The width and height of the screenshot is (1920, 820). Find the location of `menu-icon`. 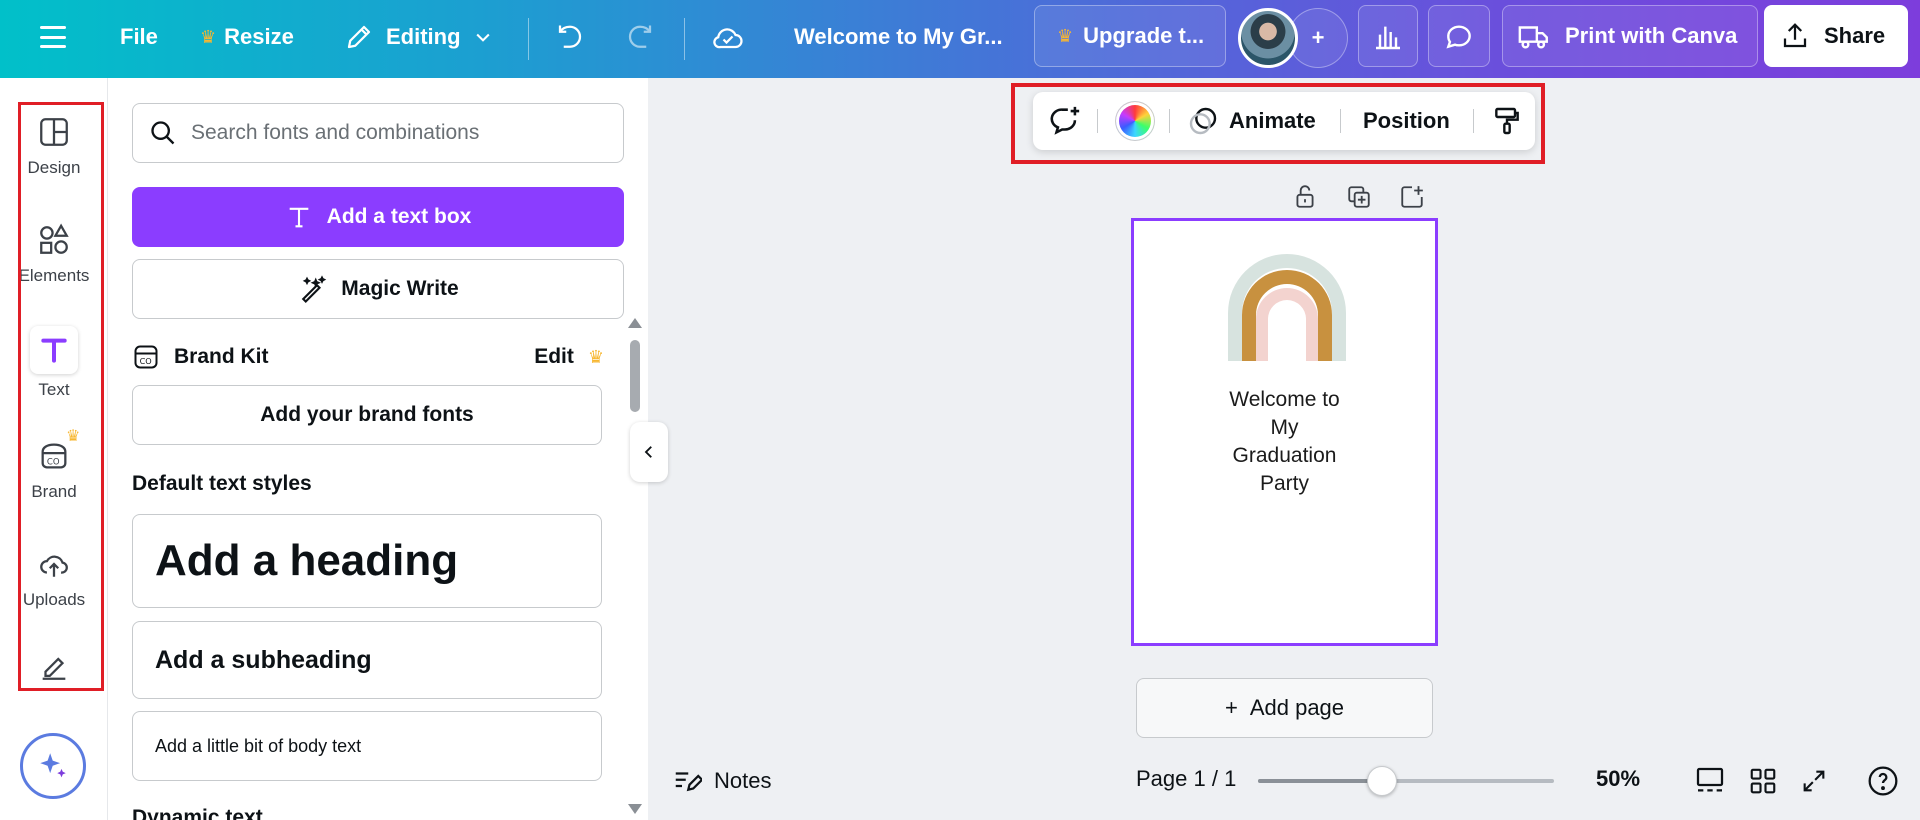

menu-icon is located at coordinates (53, 37).